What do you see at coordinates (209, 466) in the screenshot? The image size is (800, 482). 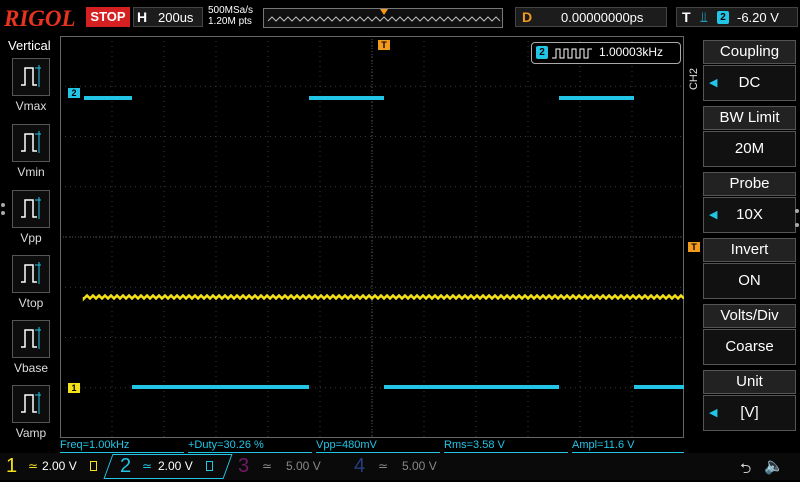 I see `ch2-bw-icon` at bounding box center [209, 466].